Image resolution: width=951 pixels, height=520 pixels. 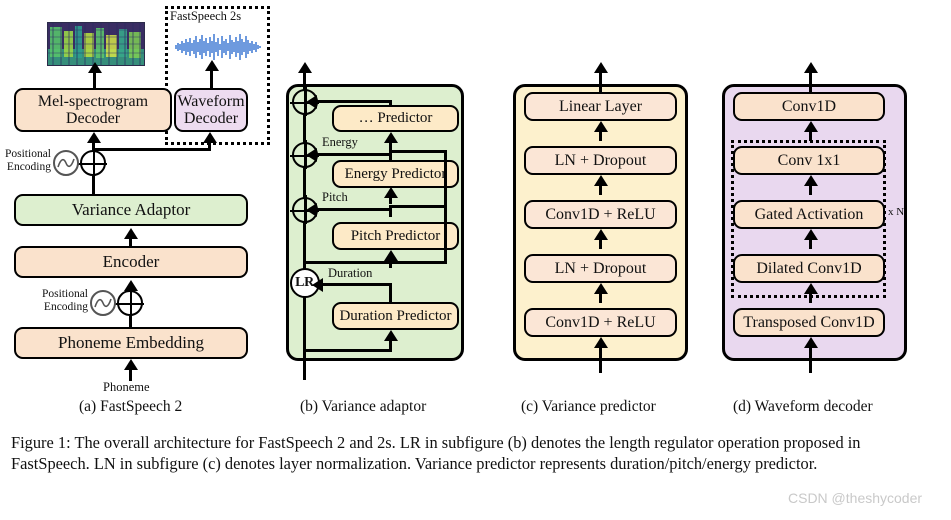 What do you see at coordinates (311, 102) in the screenshot?
I see `dots-predictor-out-arrow` at bounding box center [311, 102].